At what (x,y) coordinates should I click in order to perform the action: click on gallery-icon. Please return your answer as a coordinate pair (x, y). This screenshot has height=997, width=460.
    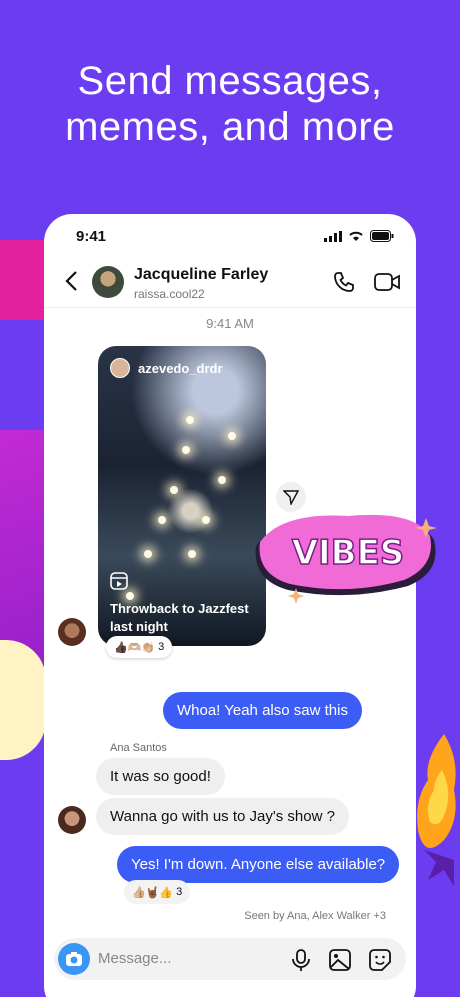
    Looking at the image, I should click on (340, 960).